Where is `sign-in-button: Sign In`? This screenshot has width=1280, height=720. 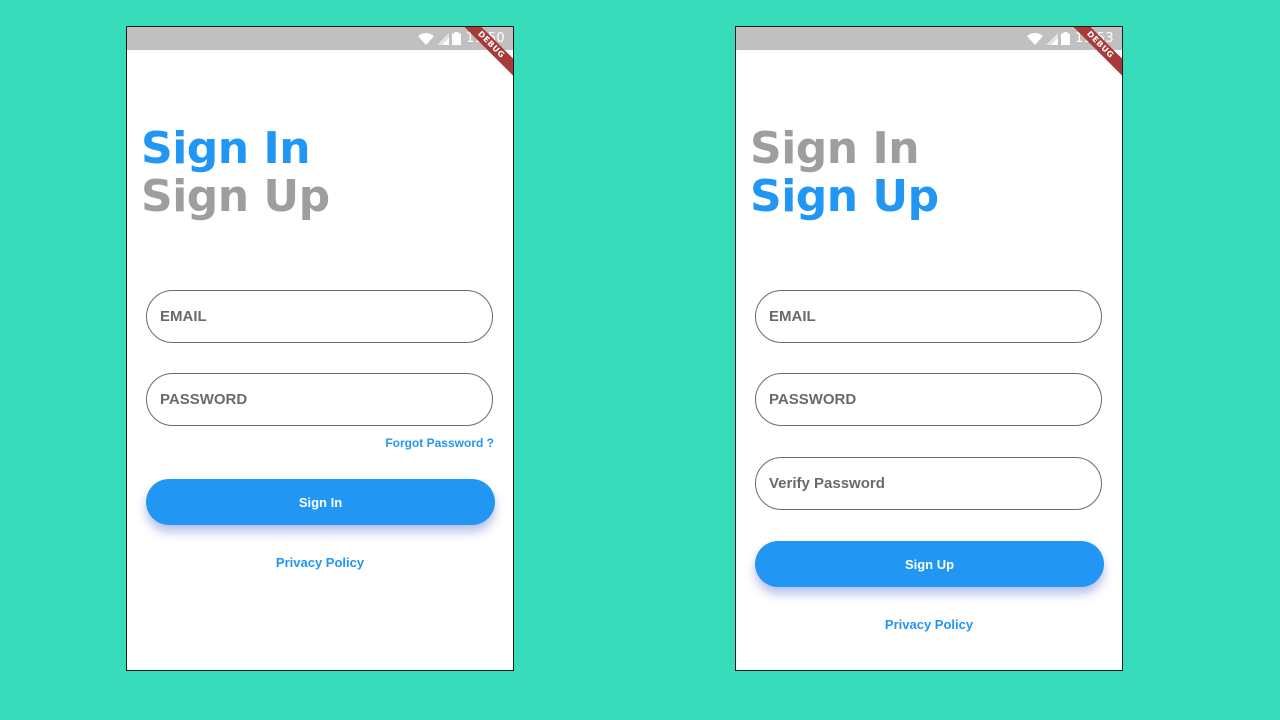
sign-in-button: Sign In is located at coordinates (320, 502).